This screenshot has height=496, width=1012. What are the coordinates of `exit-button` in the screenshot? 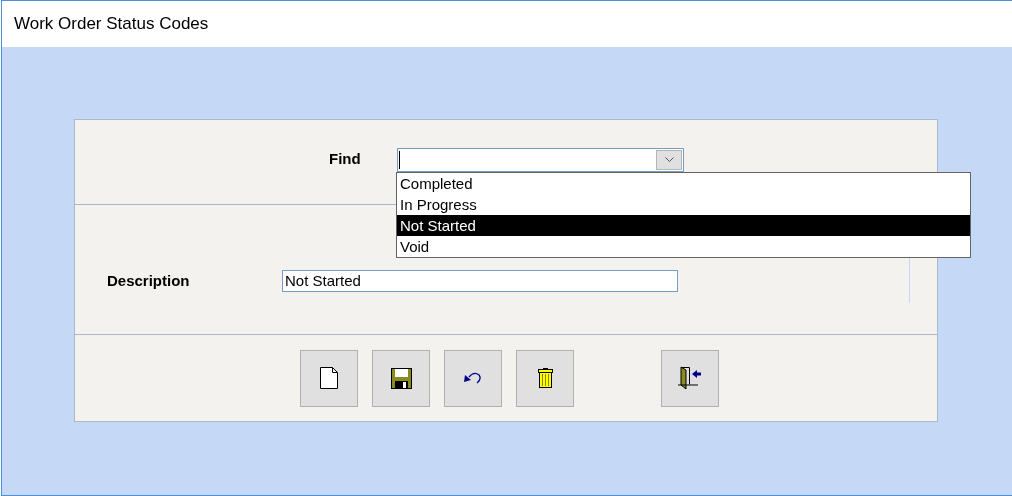 It's located at (690, 378).